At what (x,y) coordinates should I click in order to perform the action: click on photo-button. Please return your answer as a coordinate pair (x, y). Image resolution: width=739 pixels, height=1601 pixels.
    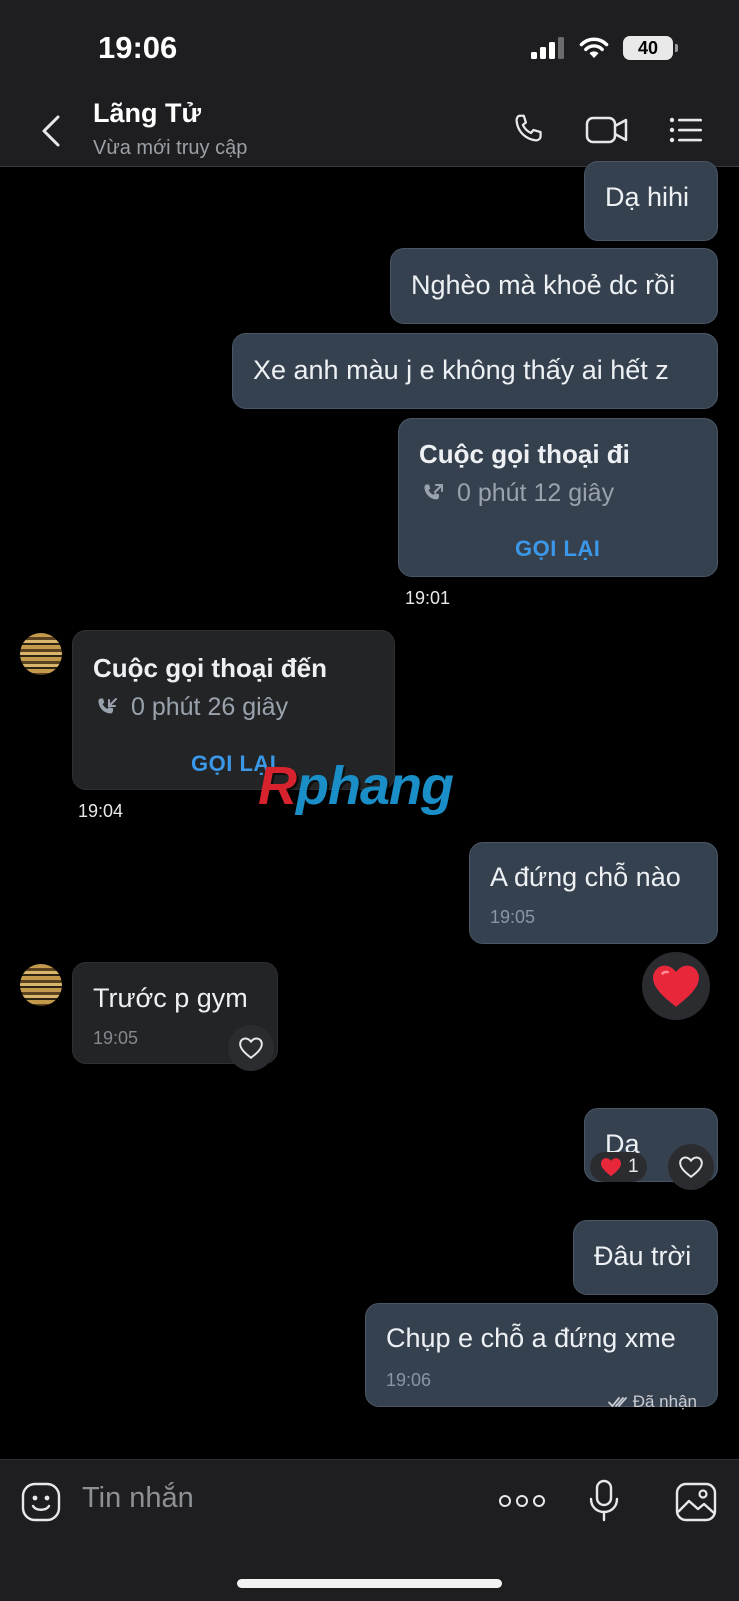
    Looking at the image, I should click on (696, 1504).